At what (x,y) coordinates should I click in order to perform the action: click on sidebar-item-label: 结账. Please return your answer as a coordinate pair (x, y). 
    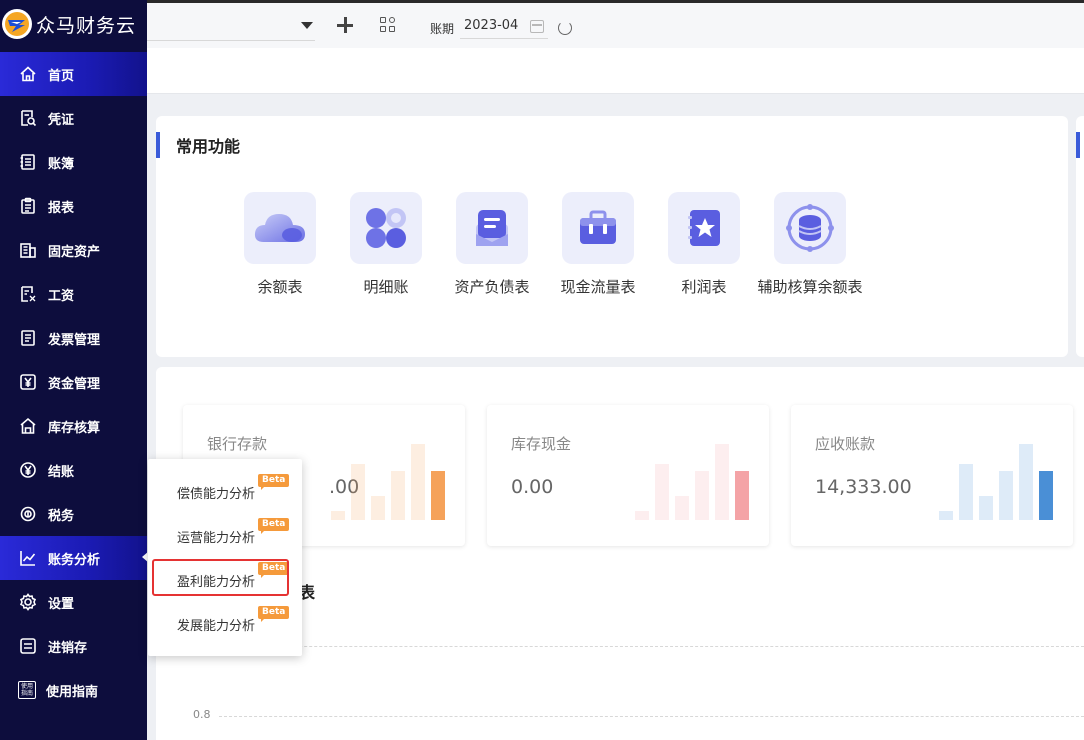
    Looking at the image, I should click on (61, 472).